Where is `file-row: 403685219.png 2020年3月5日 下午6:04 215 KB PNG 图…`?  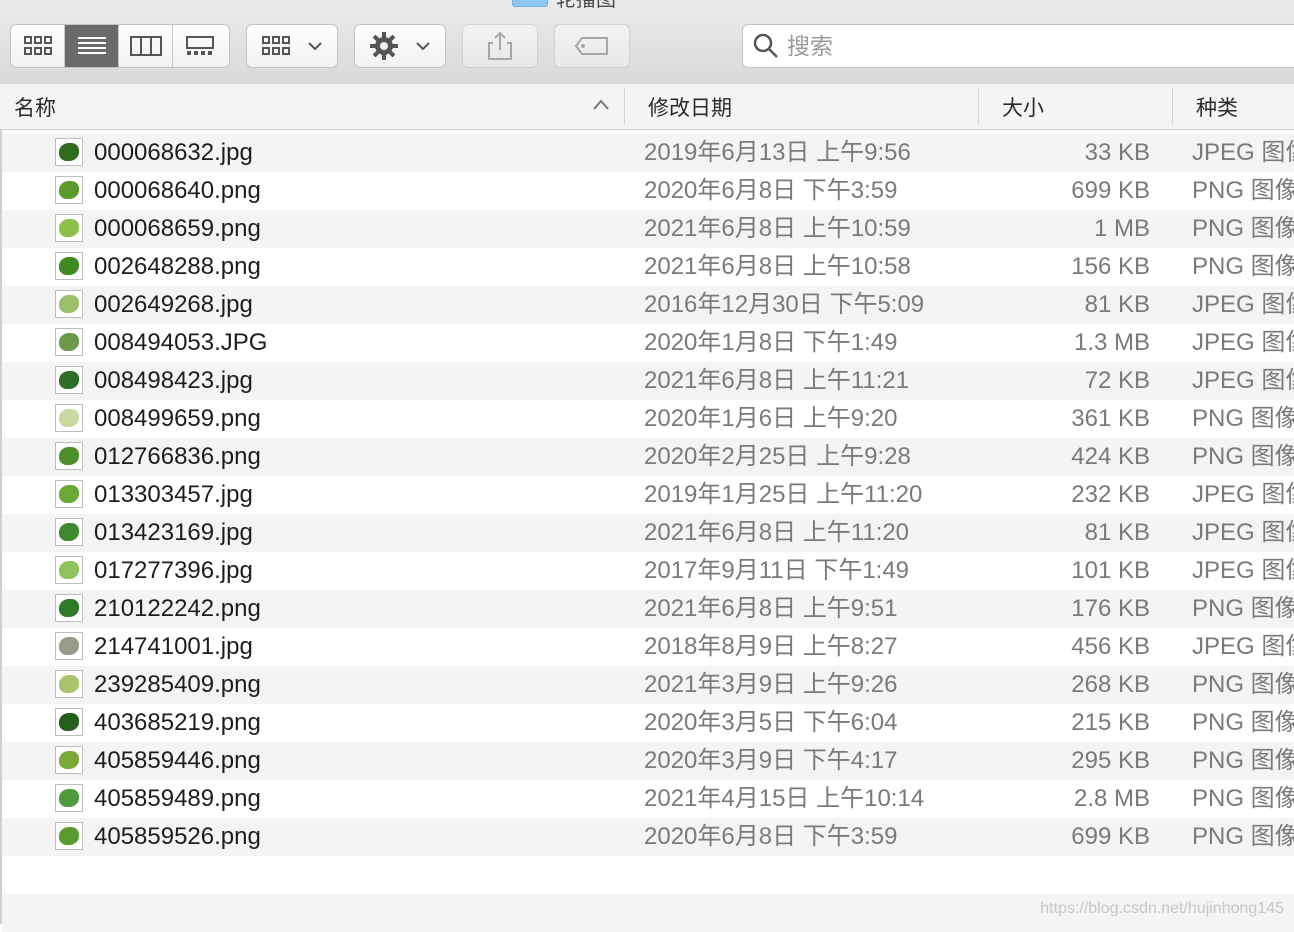
file-row: 403685219.png 2020年3月5日 下午6:04 215 KB PNG 图… is located at coordinates (648, 723).